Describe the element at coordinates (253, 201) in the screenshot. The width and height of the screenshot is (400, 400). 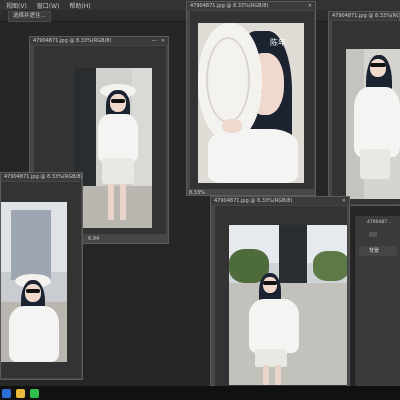
I see `window-5-title: 47904871.jpg @ 8.33%(RGB/8)` at that location.